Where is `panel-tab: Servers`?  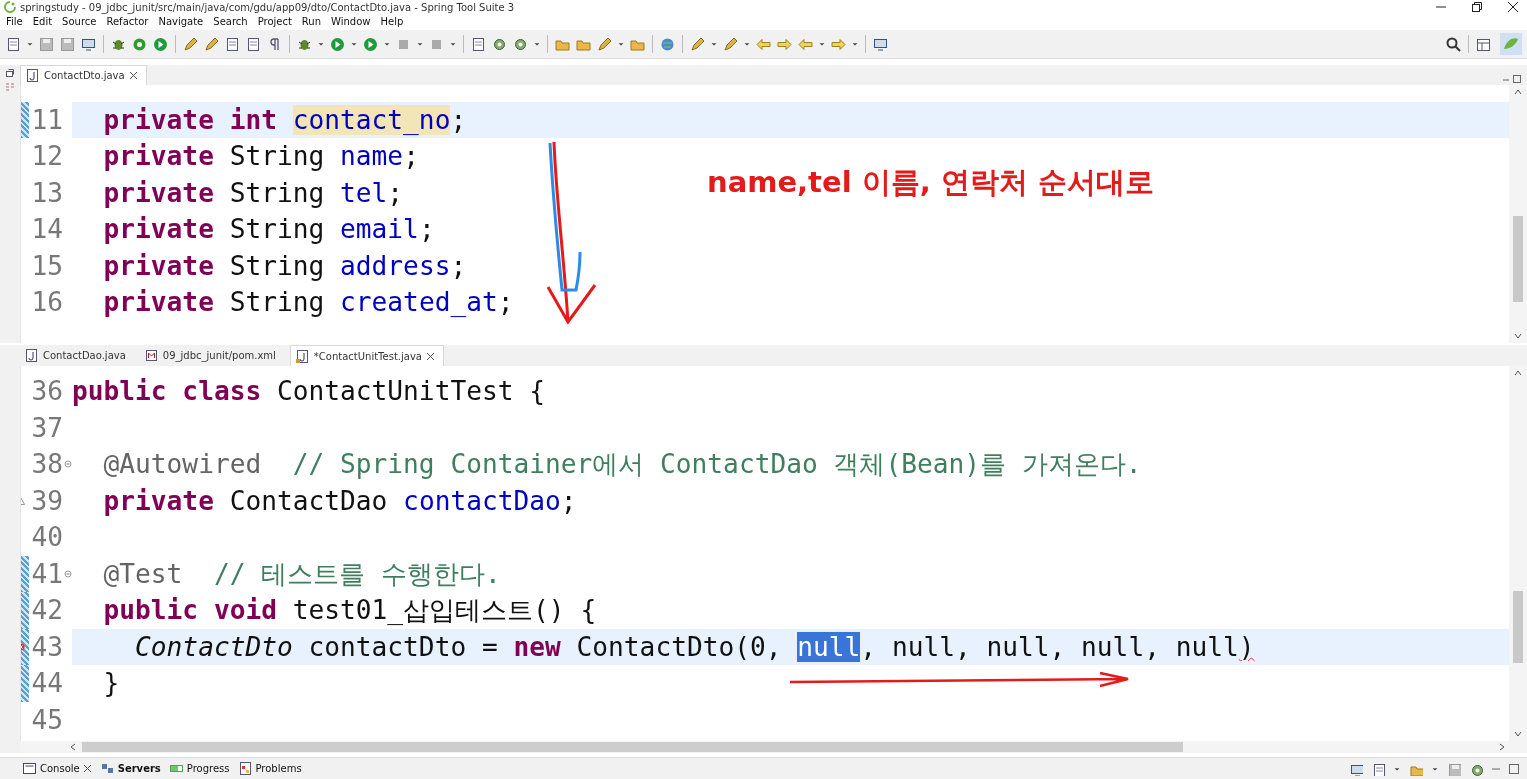 panel-tab: Servers is located at coordinates (130, 768).